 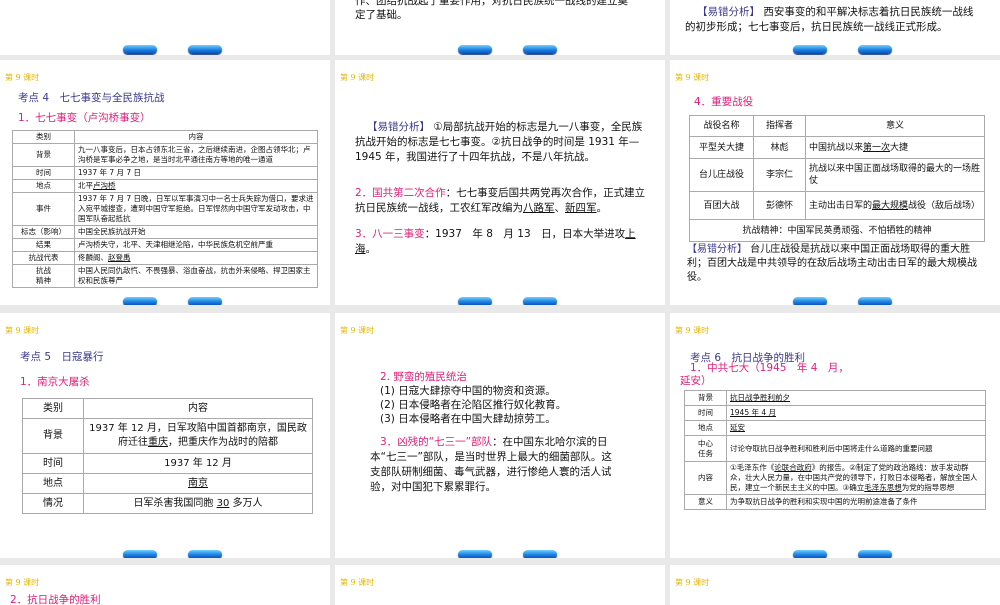 What do you see at coordinates (390, 234) in the screenshot?
I see `item-label: 3．八一三事变` at bounding box center [390, 234].